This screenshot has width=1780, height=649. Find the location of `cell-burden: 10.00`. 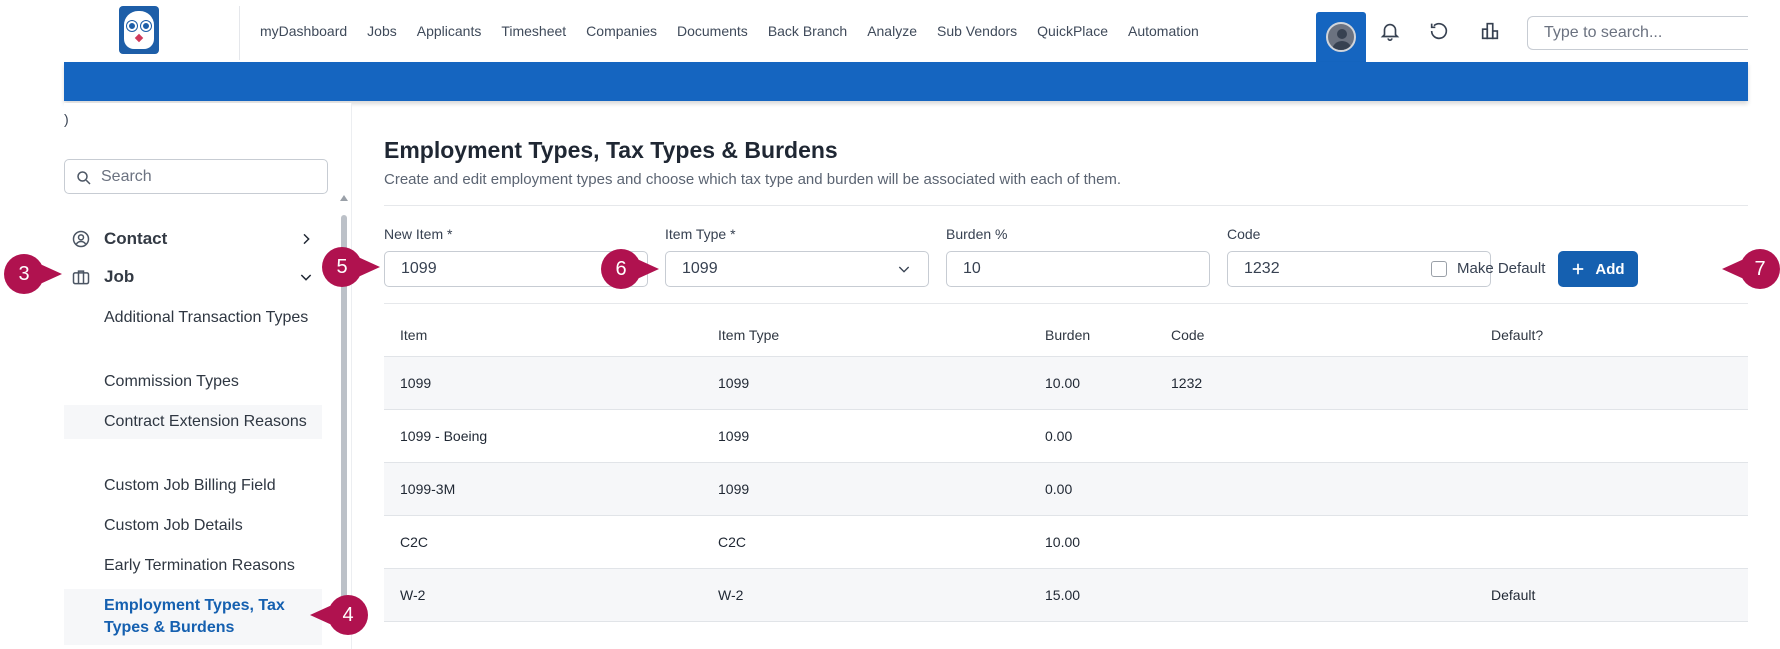

cell-burden: 10.00 is located at coordinates (1063, 542).